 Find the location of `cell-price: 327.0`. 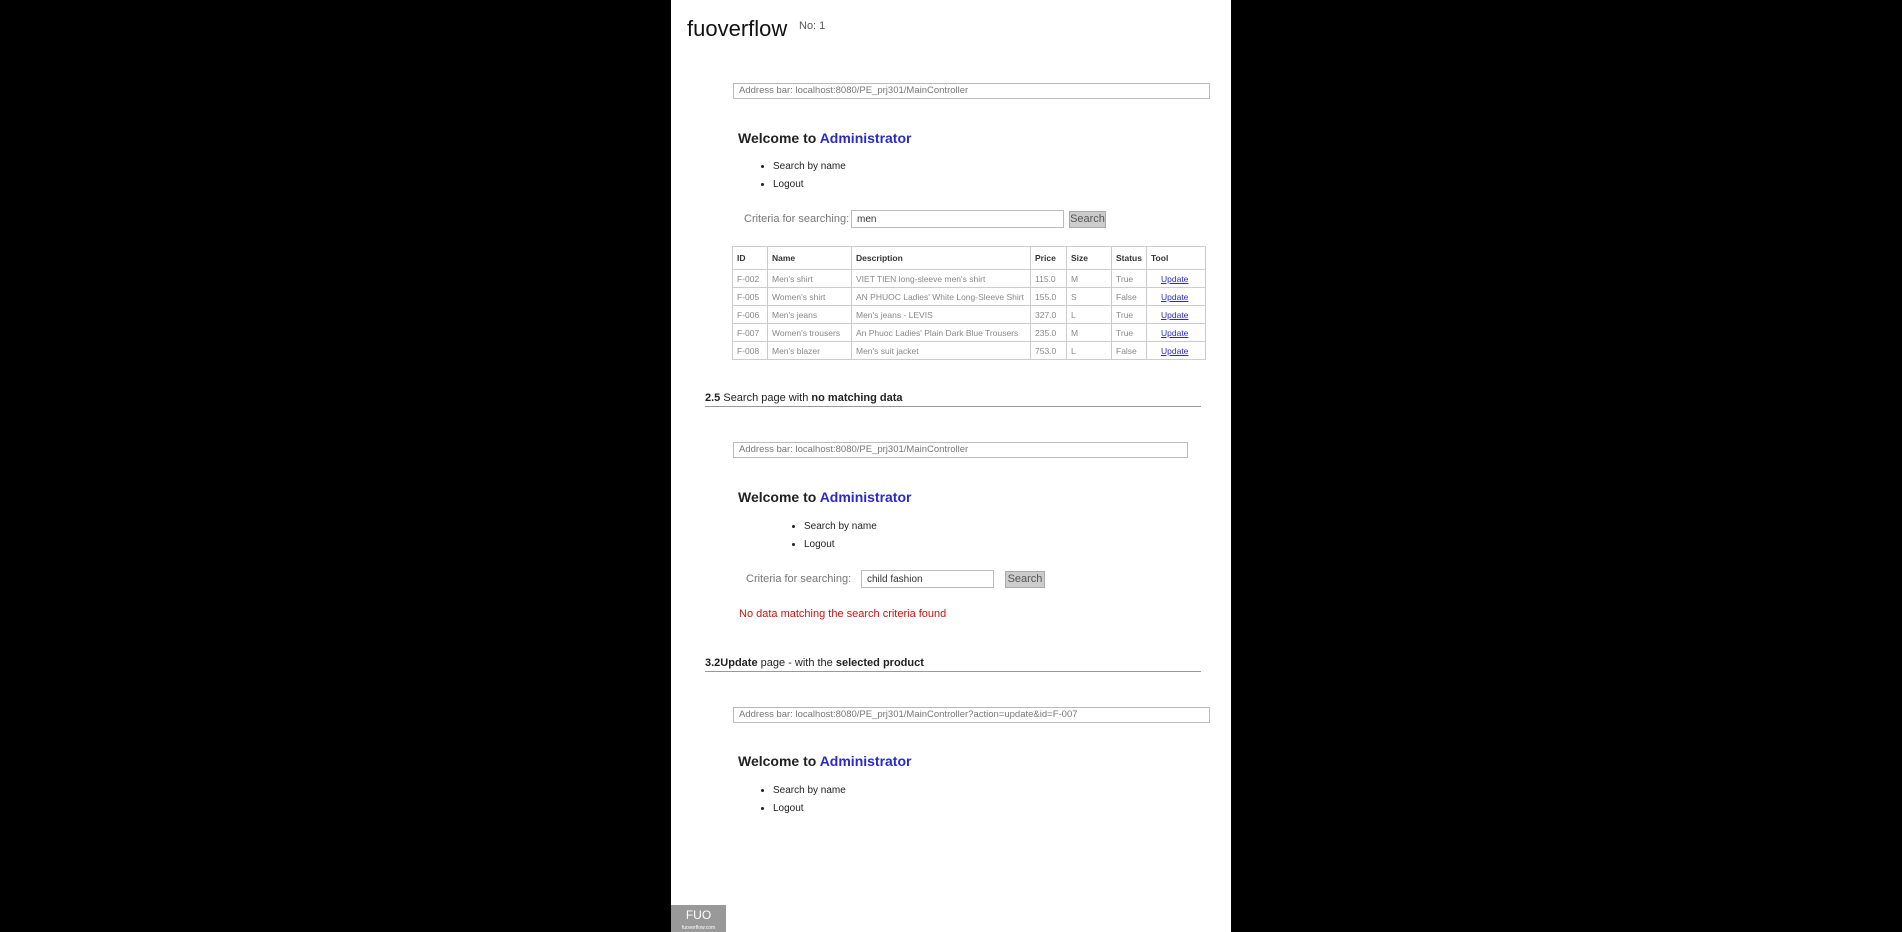

cell-price: 327.0 is located at coordinates (1048, 314).